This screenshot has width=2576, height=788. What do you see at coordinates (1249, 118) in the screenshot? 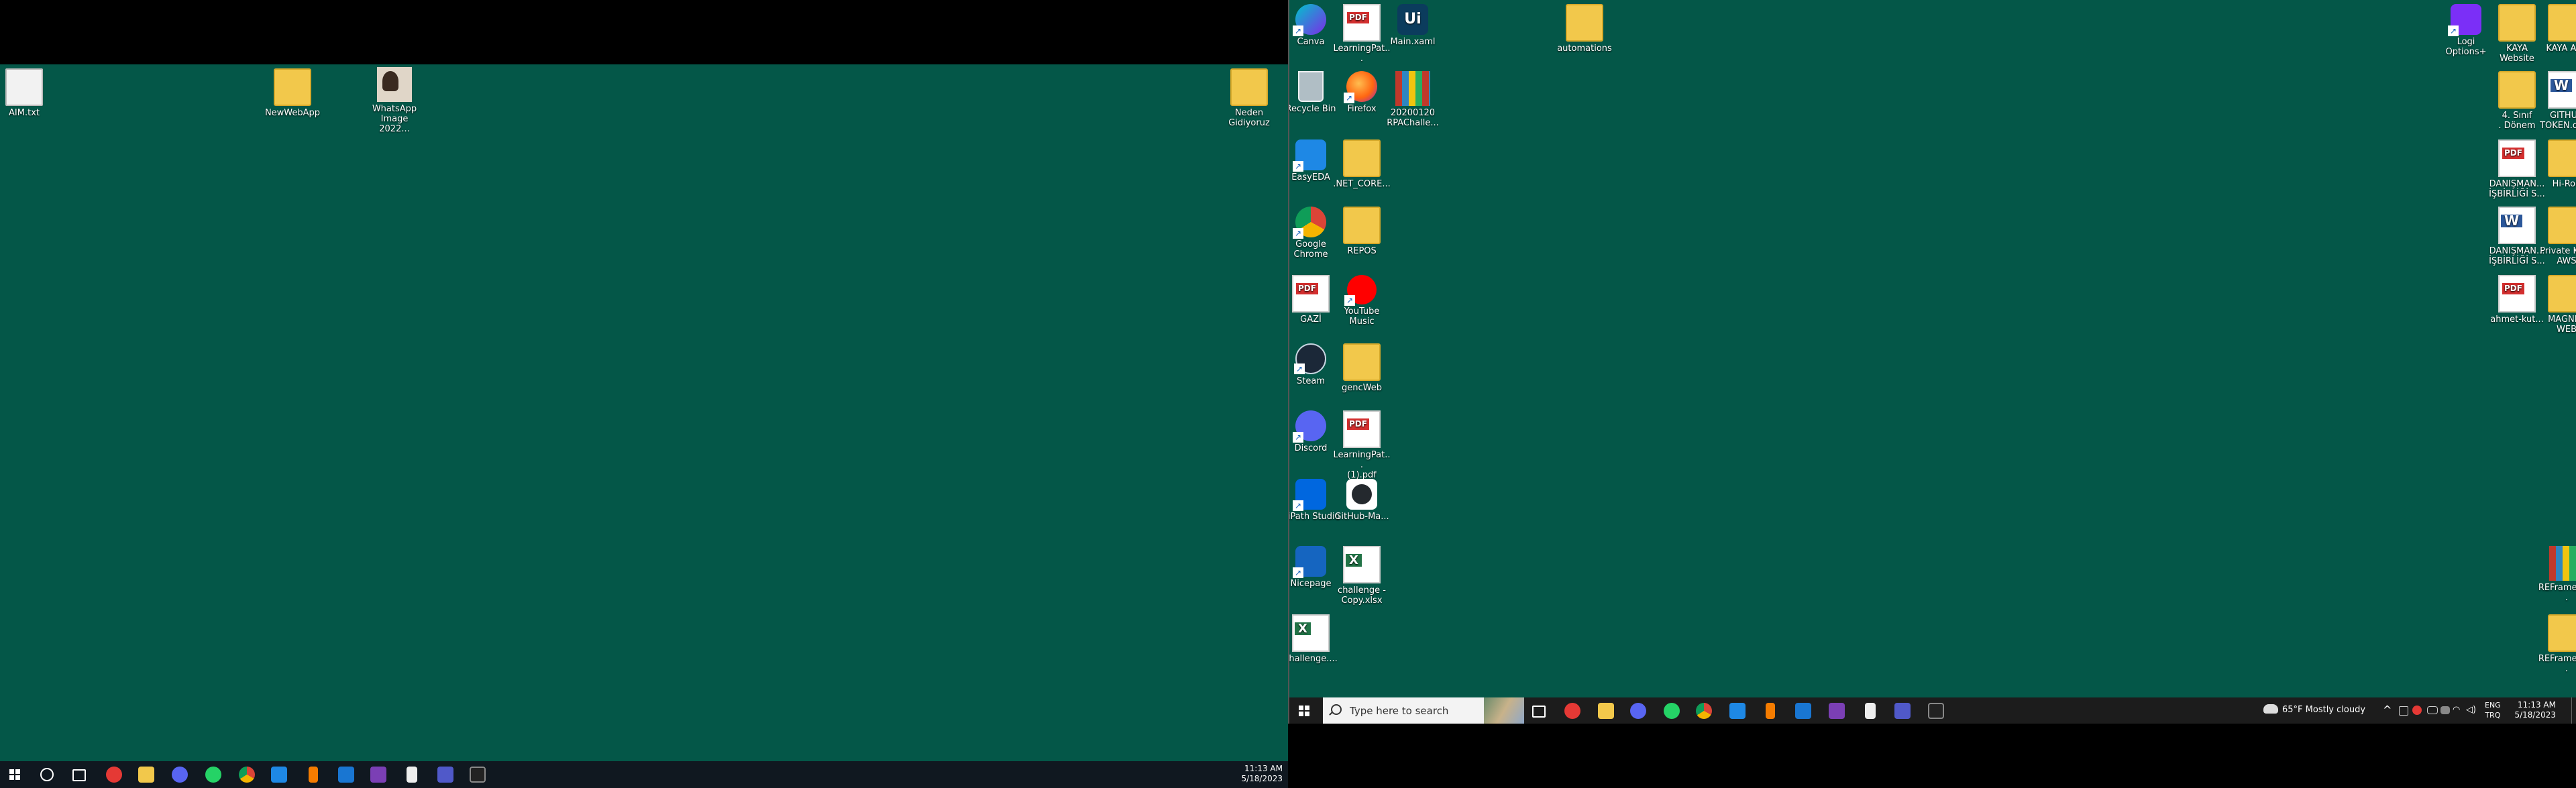
I see `icon-label: Neden Gidiyoruz` at bounding box center [1249, 118].